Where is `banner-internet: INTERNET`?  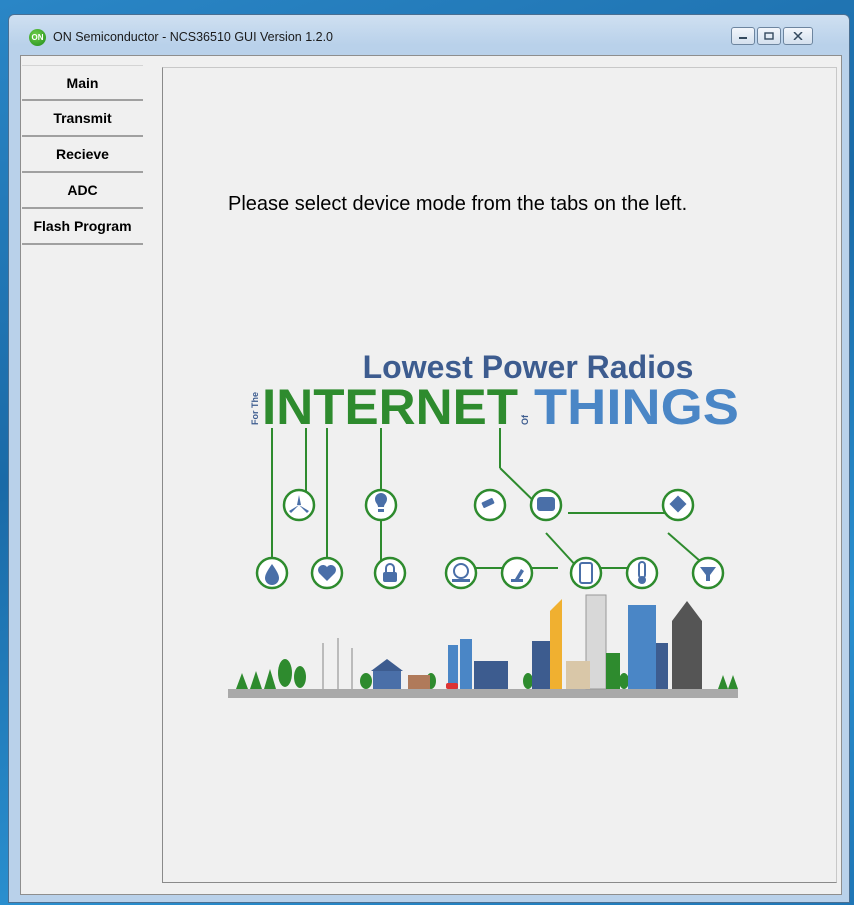
banner-internet: INTERNET is located at coordinates (390, 407).